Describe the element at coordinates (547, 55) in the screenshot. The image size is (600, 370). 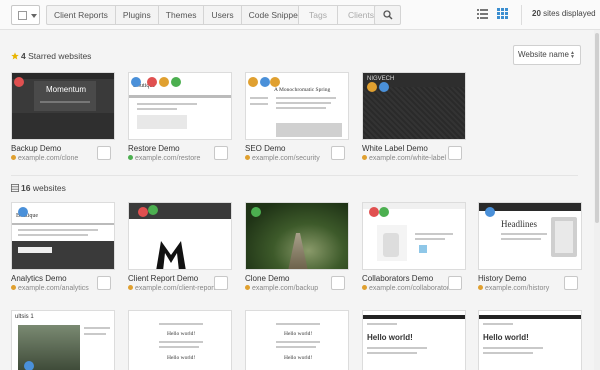
I see `sort-dropdown: Website name ▲ ▼` at that location.